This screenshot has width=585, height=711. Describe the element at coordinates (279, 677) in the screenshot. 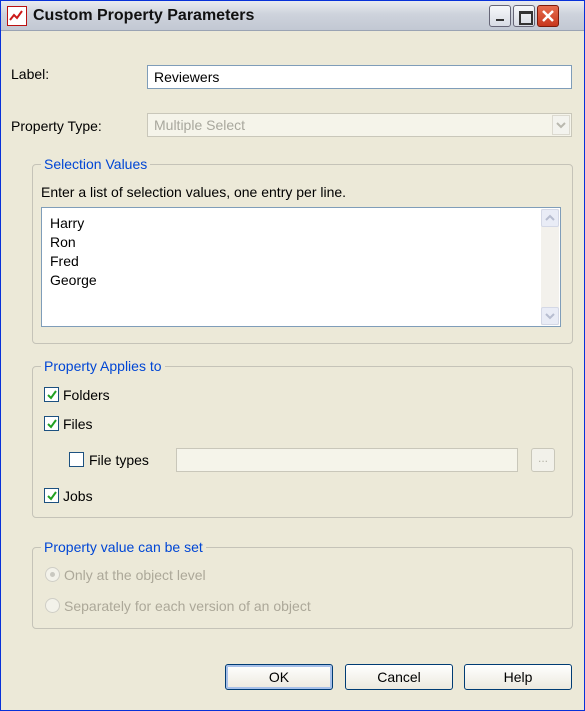

I see `ok-button: OK` at that location.